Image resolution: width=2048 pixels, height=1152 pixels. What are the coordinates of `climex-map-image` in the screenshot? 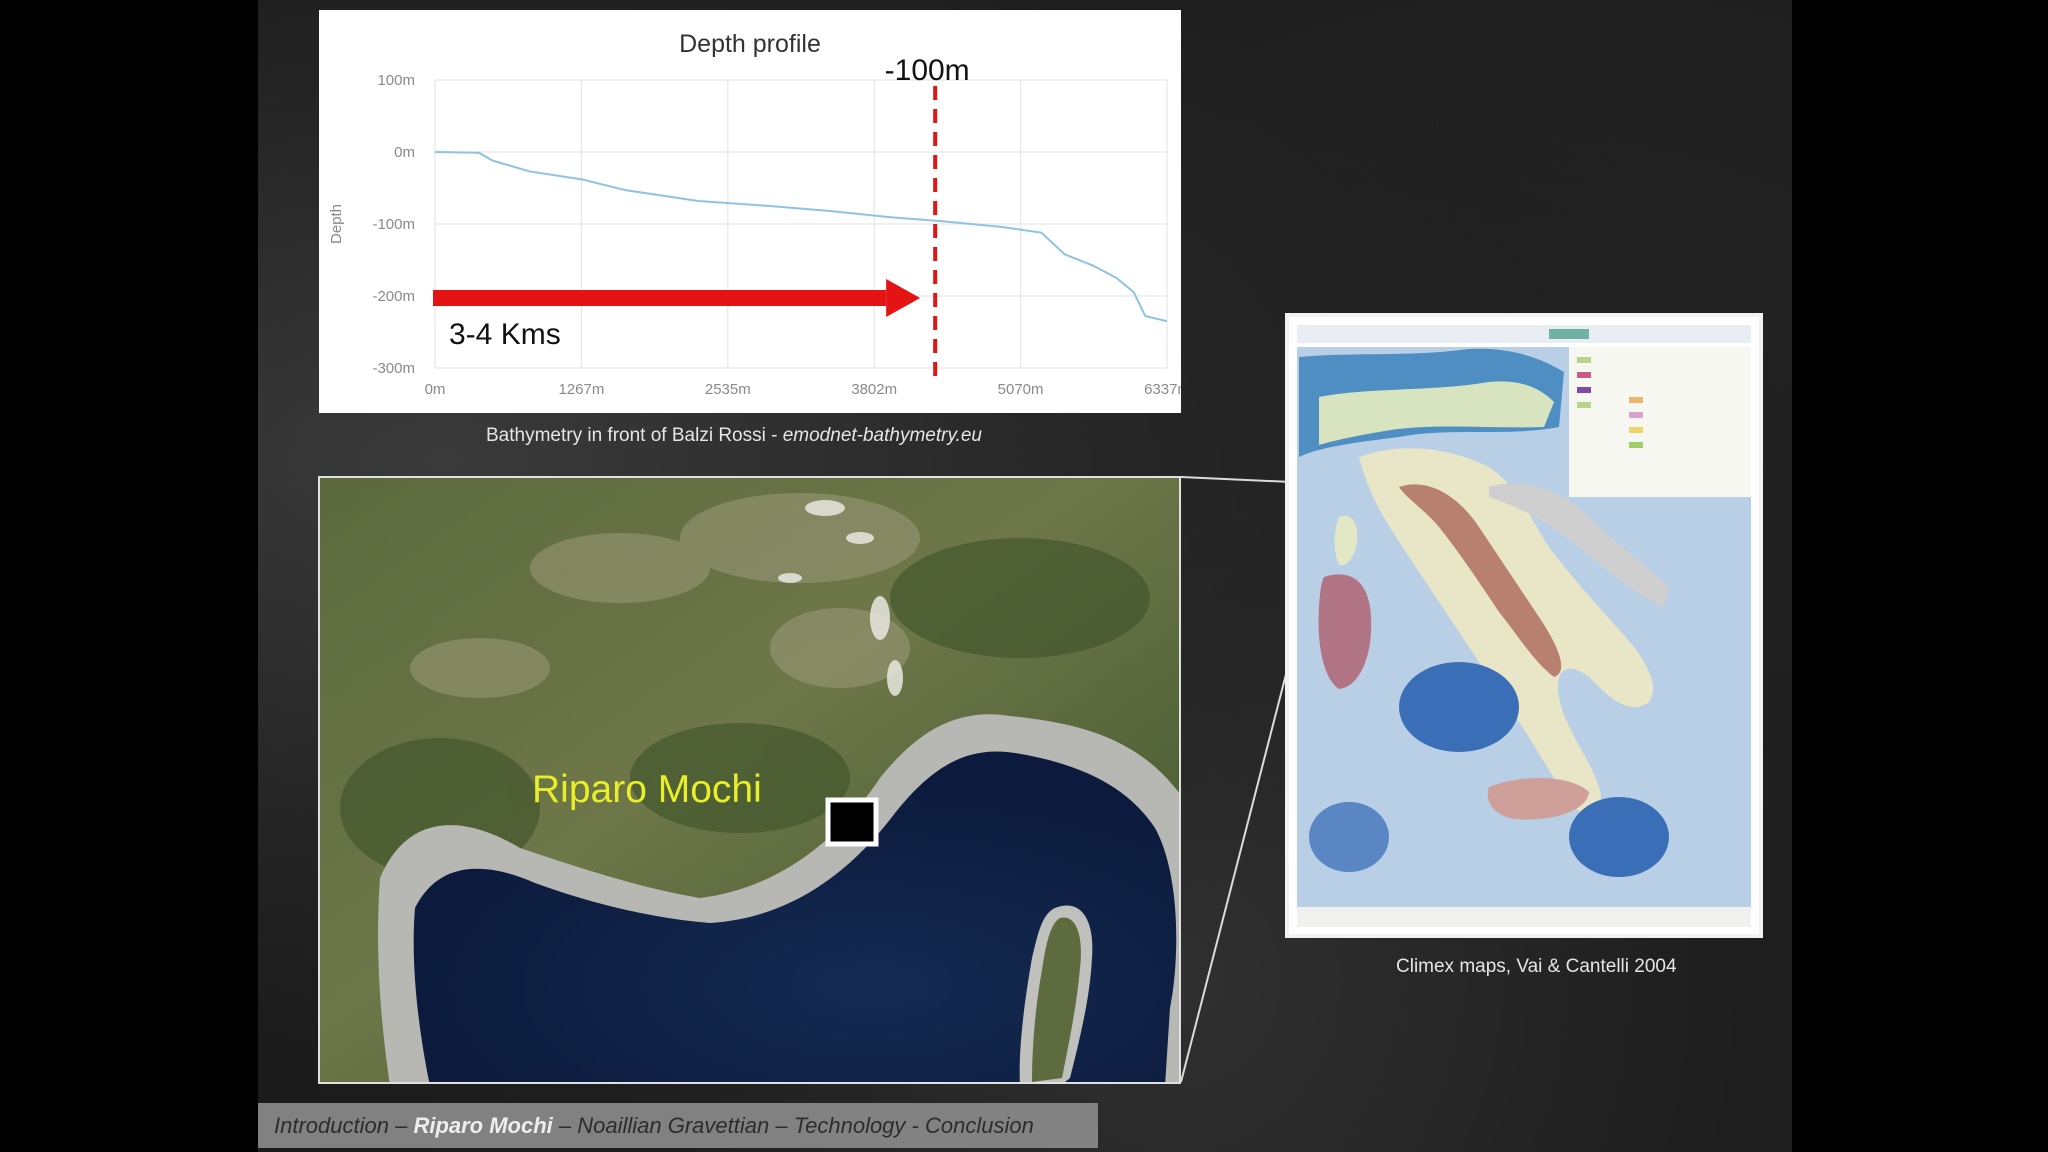 It's located at (1524, 625).